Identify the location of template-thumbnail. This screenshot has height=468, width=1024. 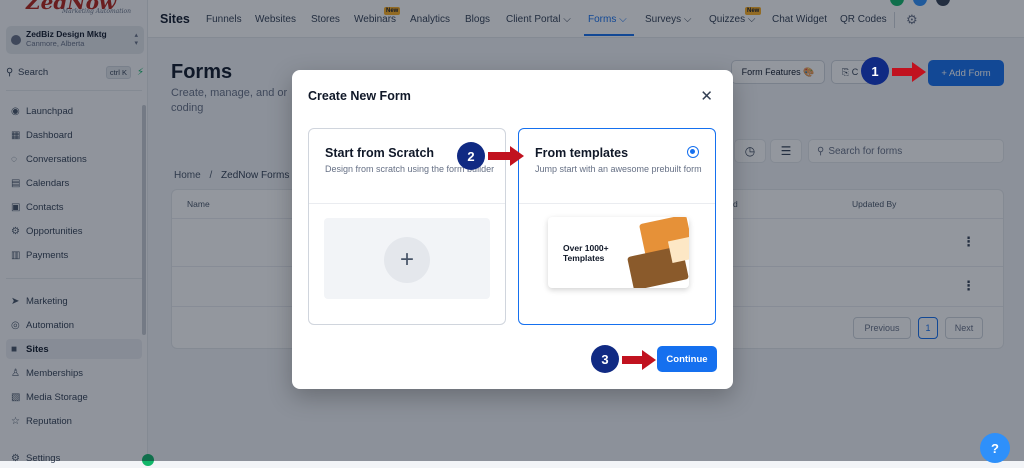
(678, 250).